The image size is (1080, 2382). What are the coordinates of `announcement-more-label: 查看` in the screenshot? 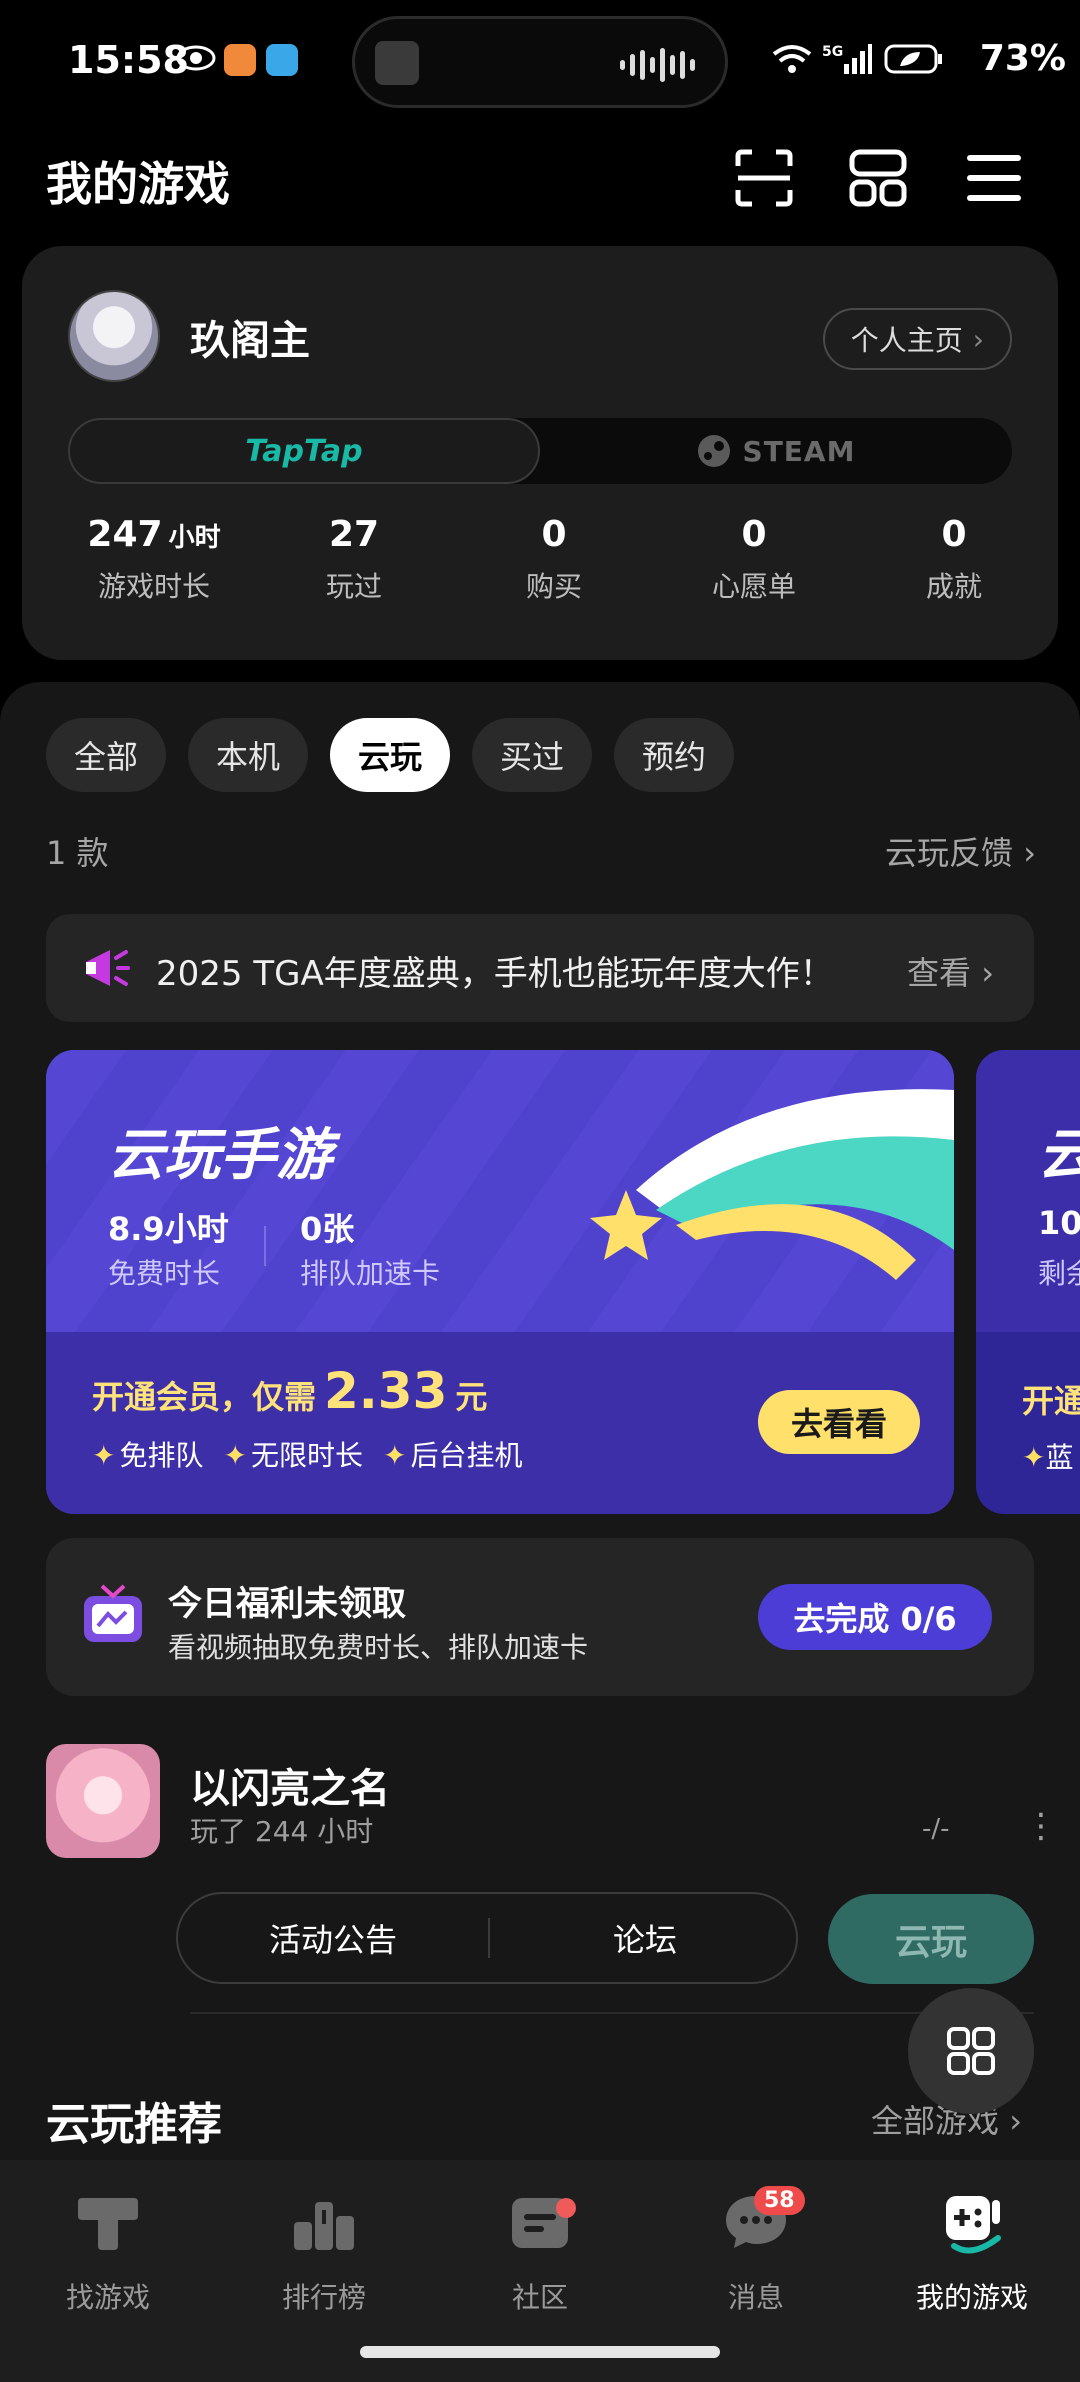 It's located at (939, 973).